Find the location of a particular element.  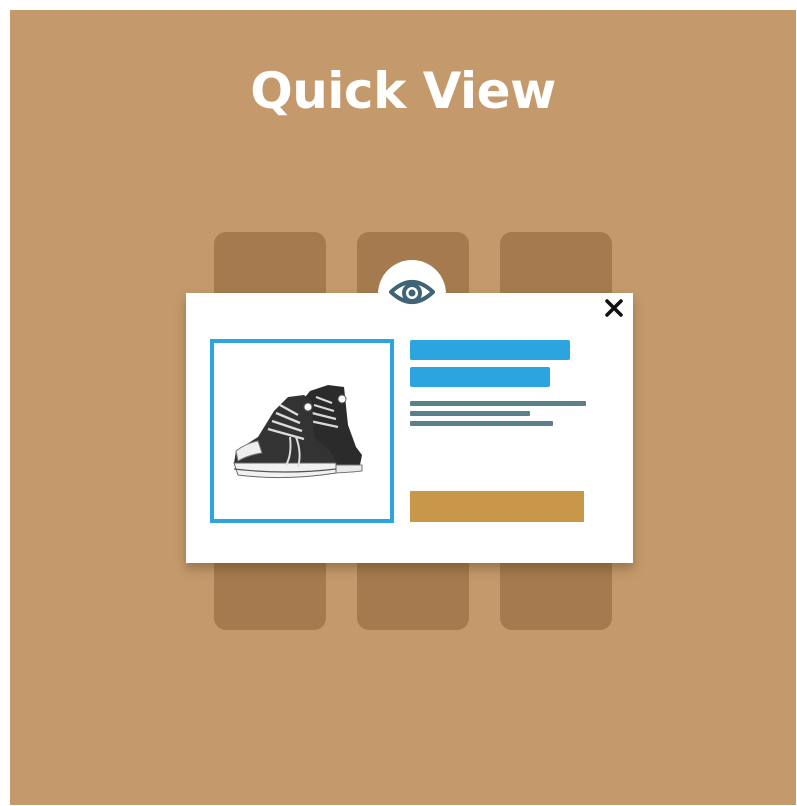

product-subtitle-placeholder is located at coordinates (480, 377).